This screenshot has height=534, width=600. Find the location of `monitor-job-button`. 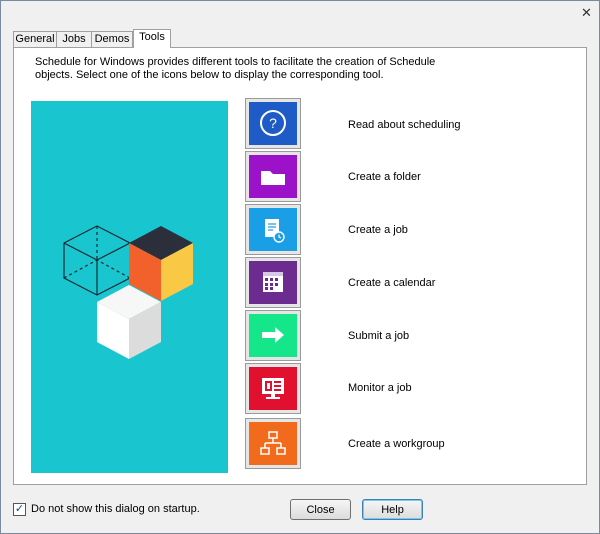

monitor-job-button is located at coordinates (273, 388).